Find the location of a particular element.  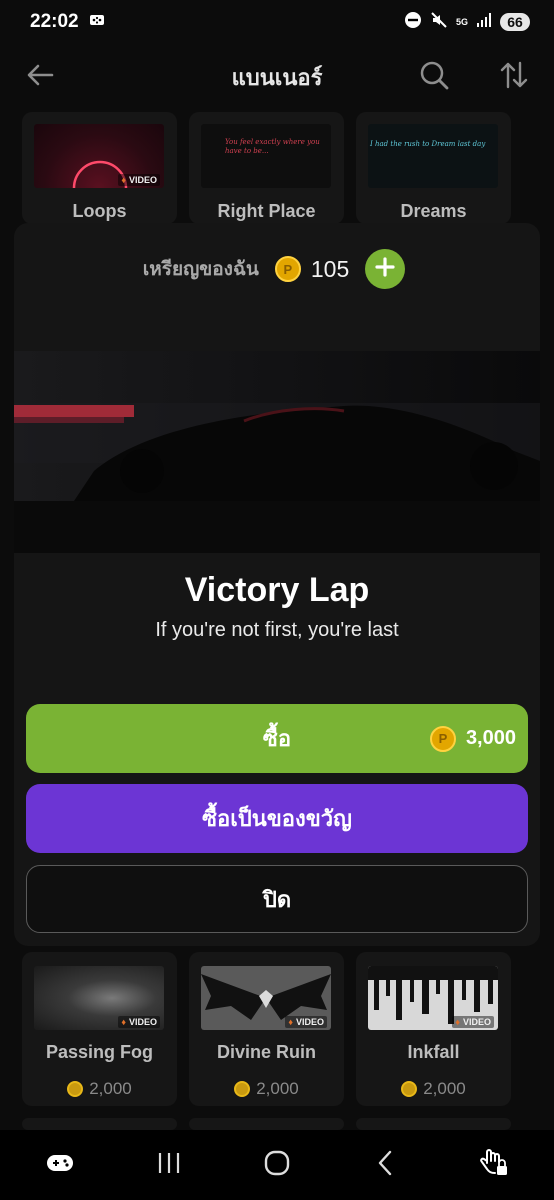

status-bar: 22:02 5G 66 is located at coordinates (277, 22).